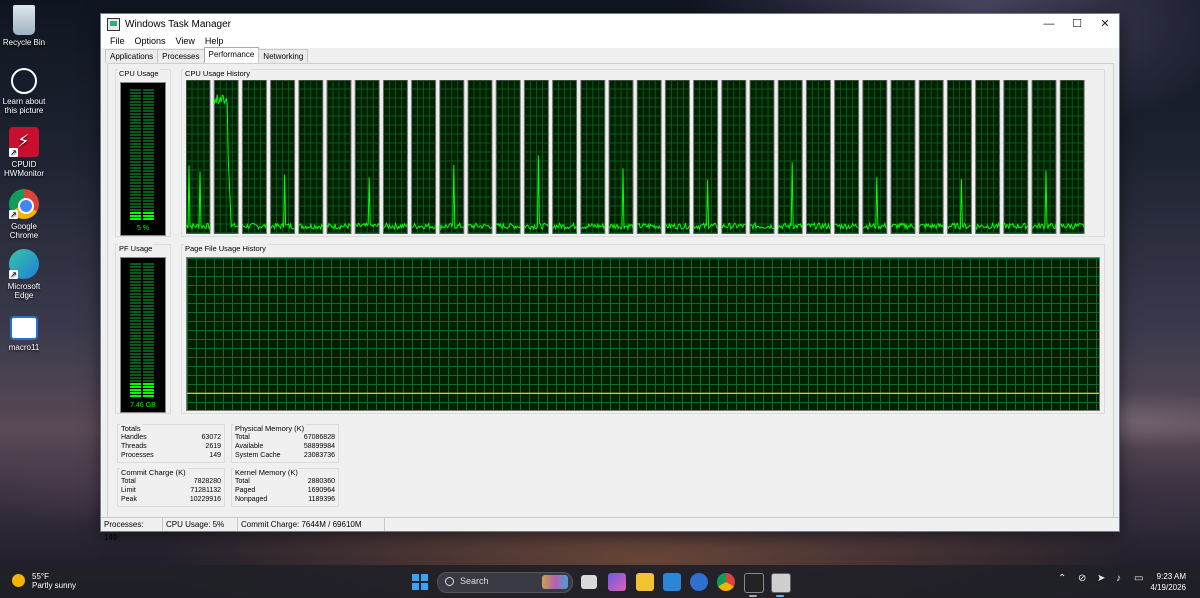  Describe the element at coordinates (505, 582) in the screenshot. I see `taskbar-search: Search` at that location.